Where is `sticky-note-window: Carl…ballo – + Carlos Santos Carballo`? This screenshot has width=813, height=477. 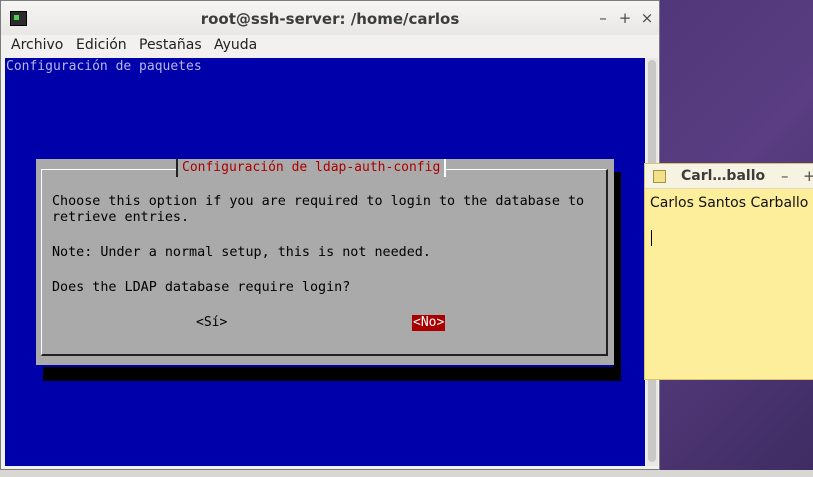
sticky-note-window: Carl…ballo – + Carlos Santos Carballo is located at coordinates (728, 271).